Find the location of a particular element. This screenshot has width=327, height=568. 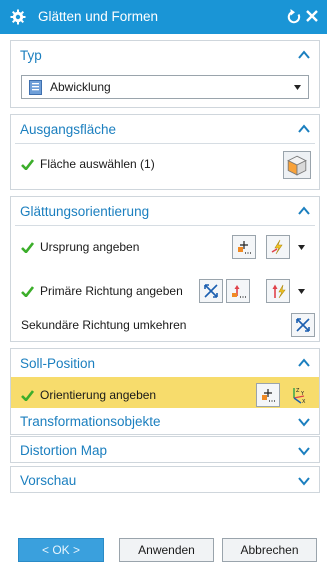

select-face-button is located at coordinates (297, 165).